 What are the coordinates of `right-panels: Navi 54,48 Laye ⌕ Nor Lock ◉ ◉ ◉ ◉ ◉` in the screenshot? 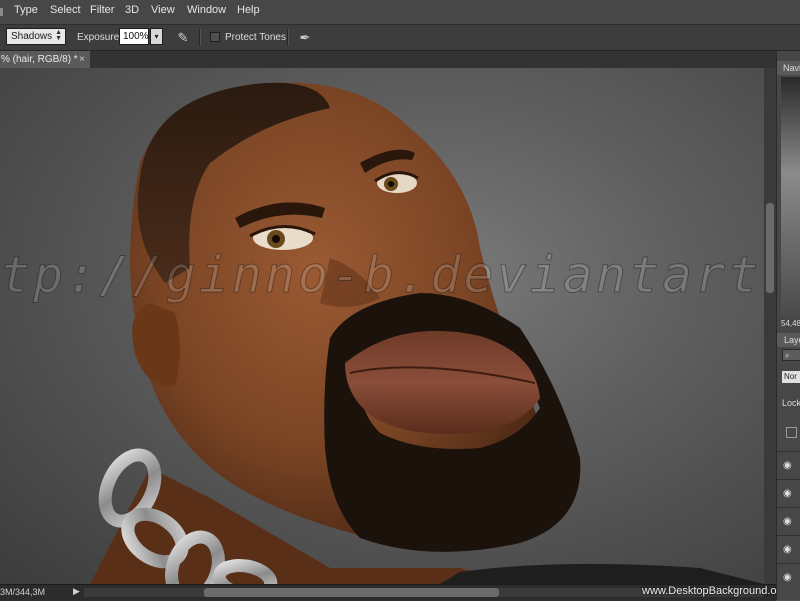 It's located at (788, 325).